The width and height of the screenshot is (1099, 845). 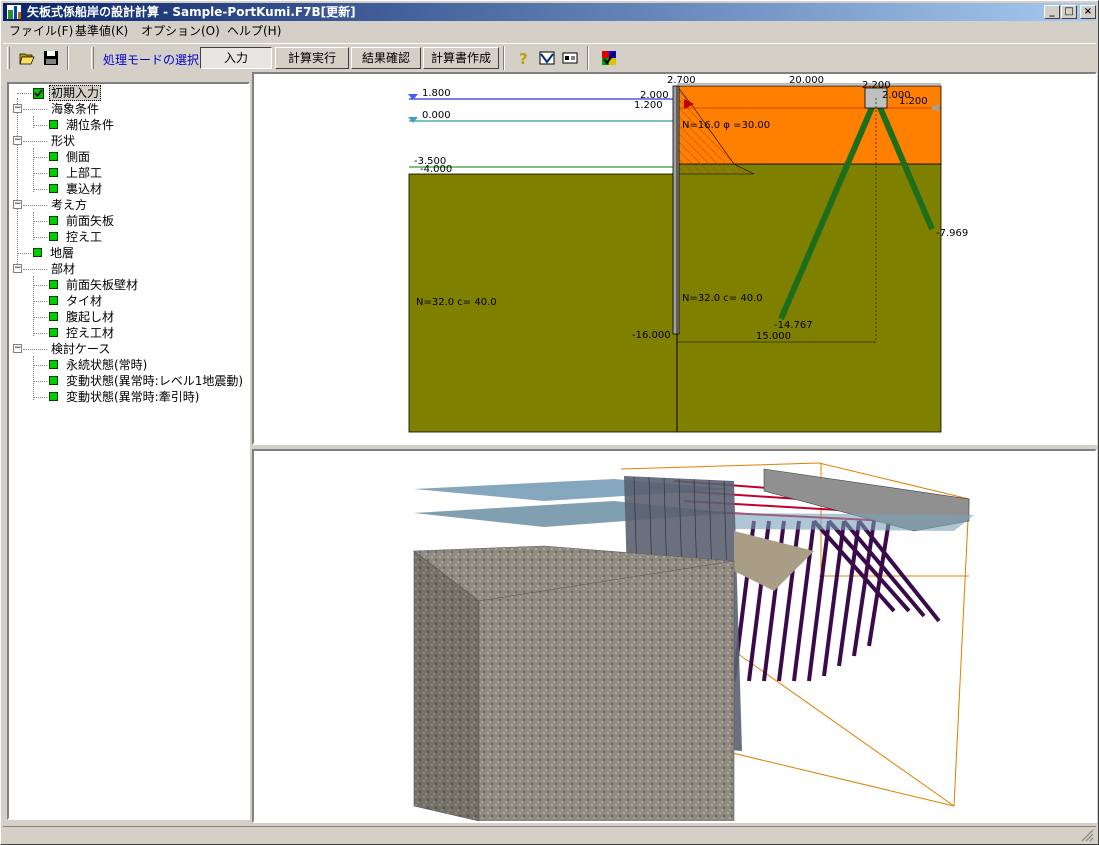 I want to click on mode-calculate-button: 計算実行, so click(x=312, y=58).